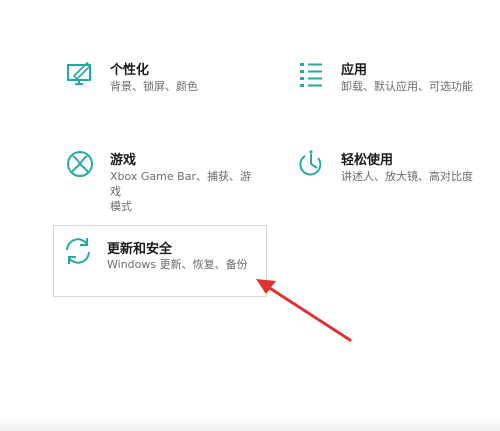 This screenshot has height=431, width=500. I want to click on tile-title: 个性化, so click(130, 70).